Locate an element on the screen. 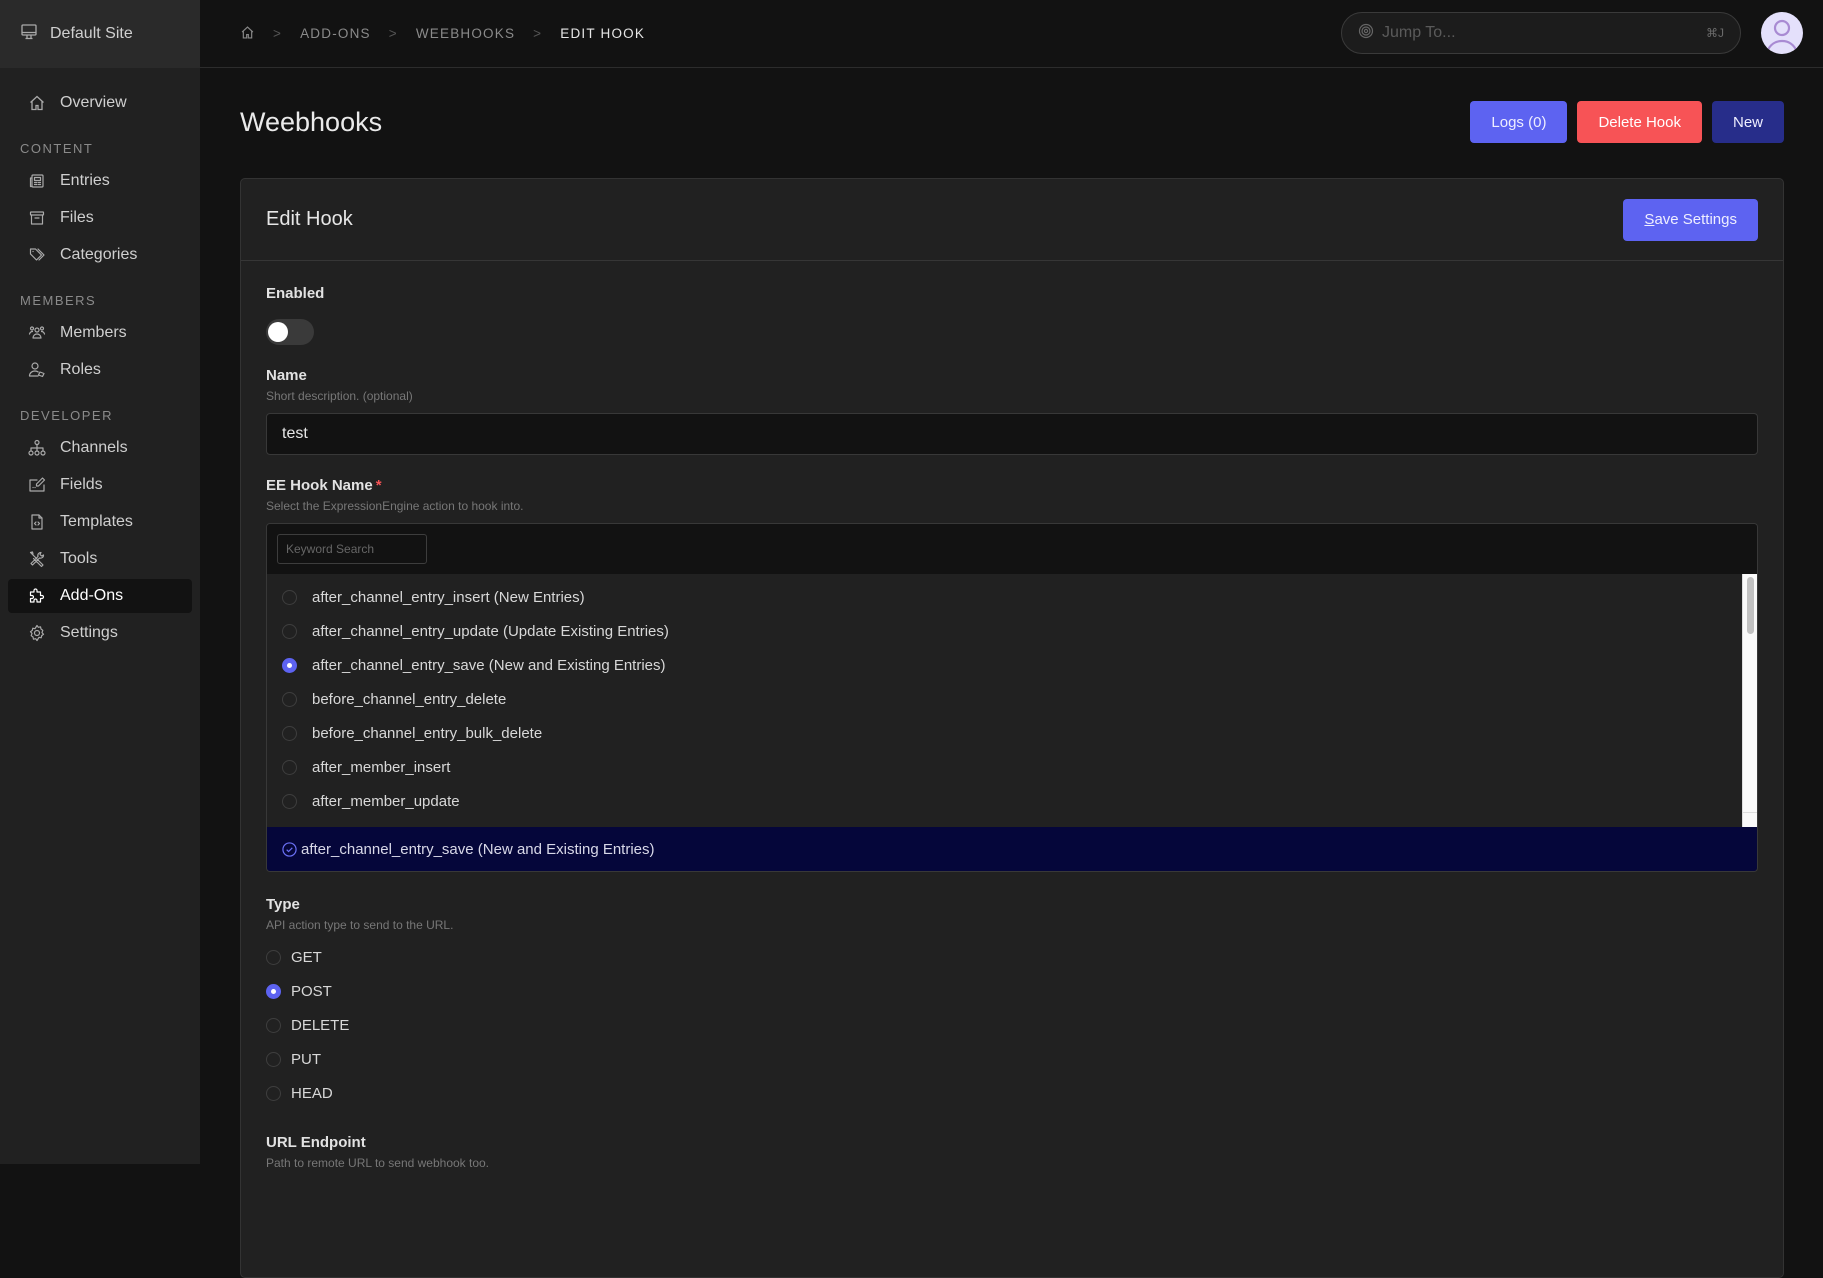  sidebar-item-label: Tools is located at coordinates (79, 558).